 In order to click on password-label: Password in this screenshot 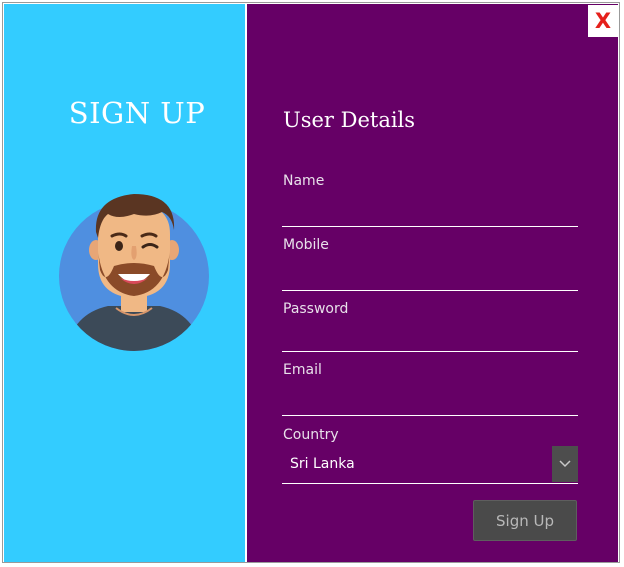, I will do `click(316, 309)`.